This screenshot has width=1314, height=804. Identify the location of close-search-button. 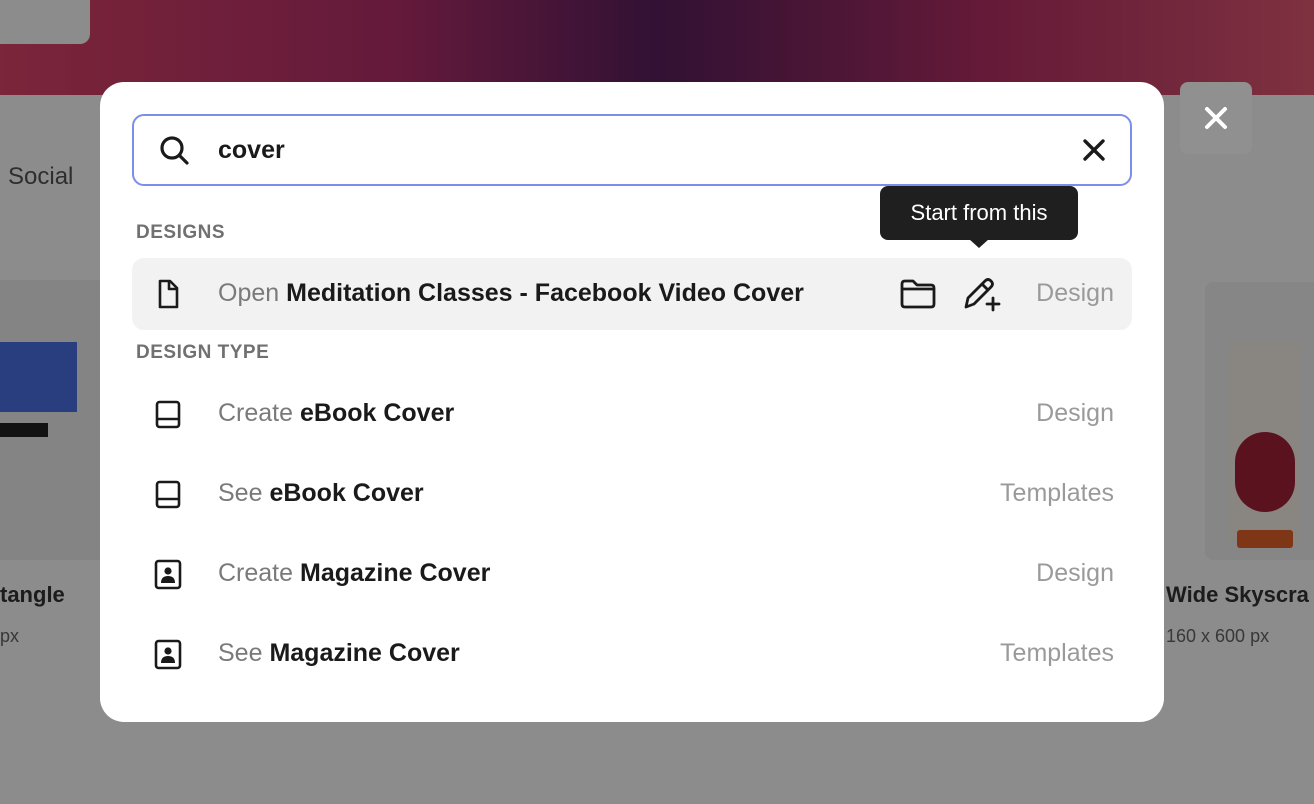
(1216, 118).